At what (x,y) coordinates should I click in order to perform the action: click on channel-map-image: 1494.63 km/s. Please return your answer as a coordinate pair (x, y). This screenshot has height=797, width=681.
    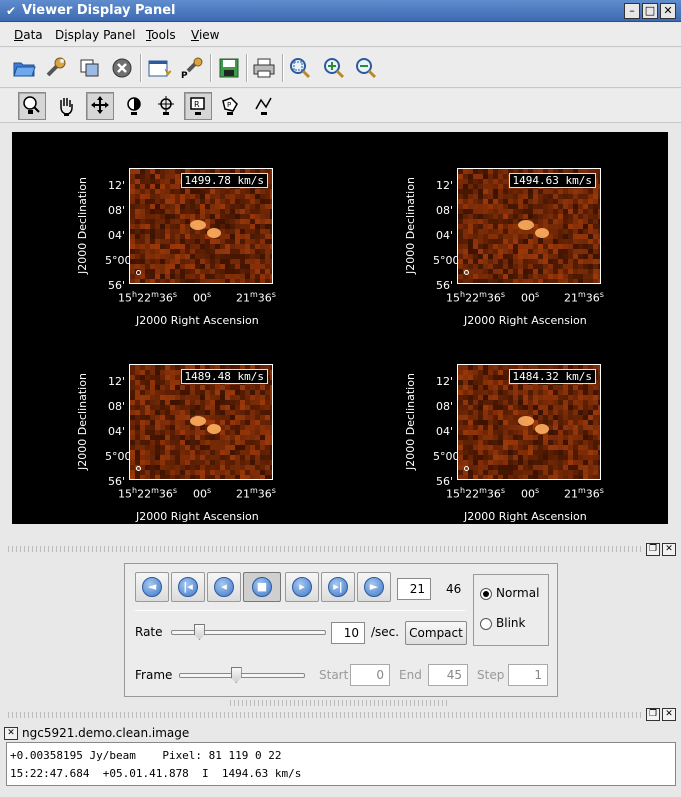
    Looking at the image, I should click on (529, 226).